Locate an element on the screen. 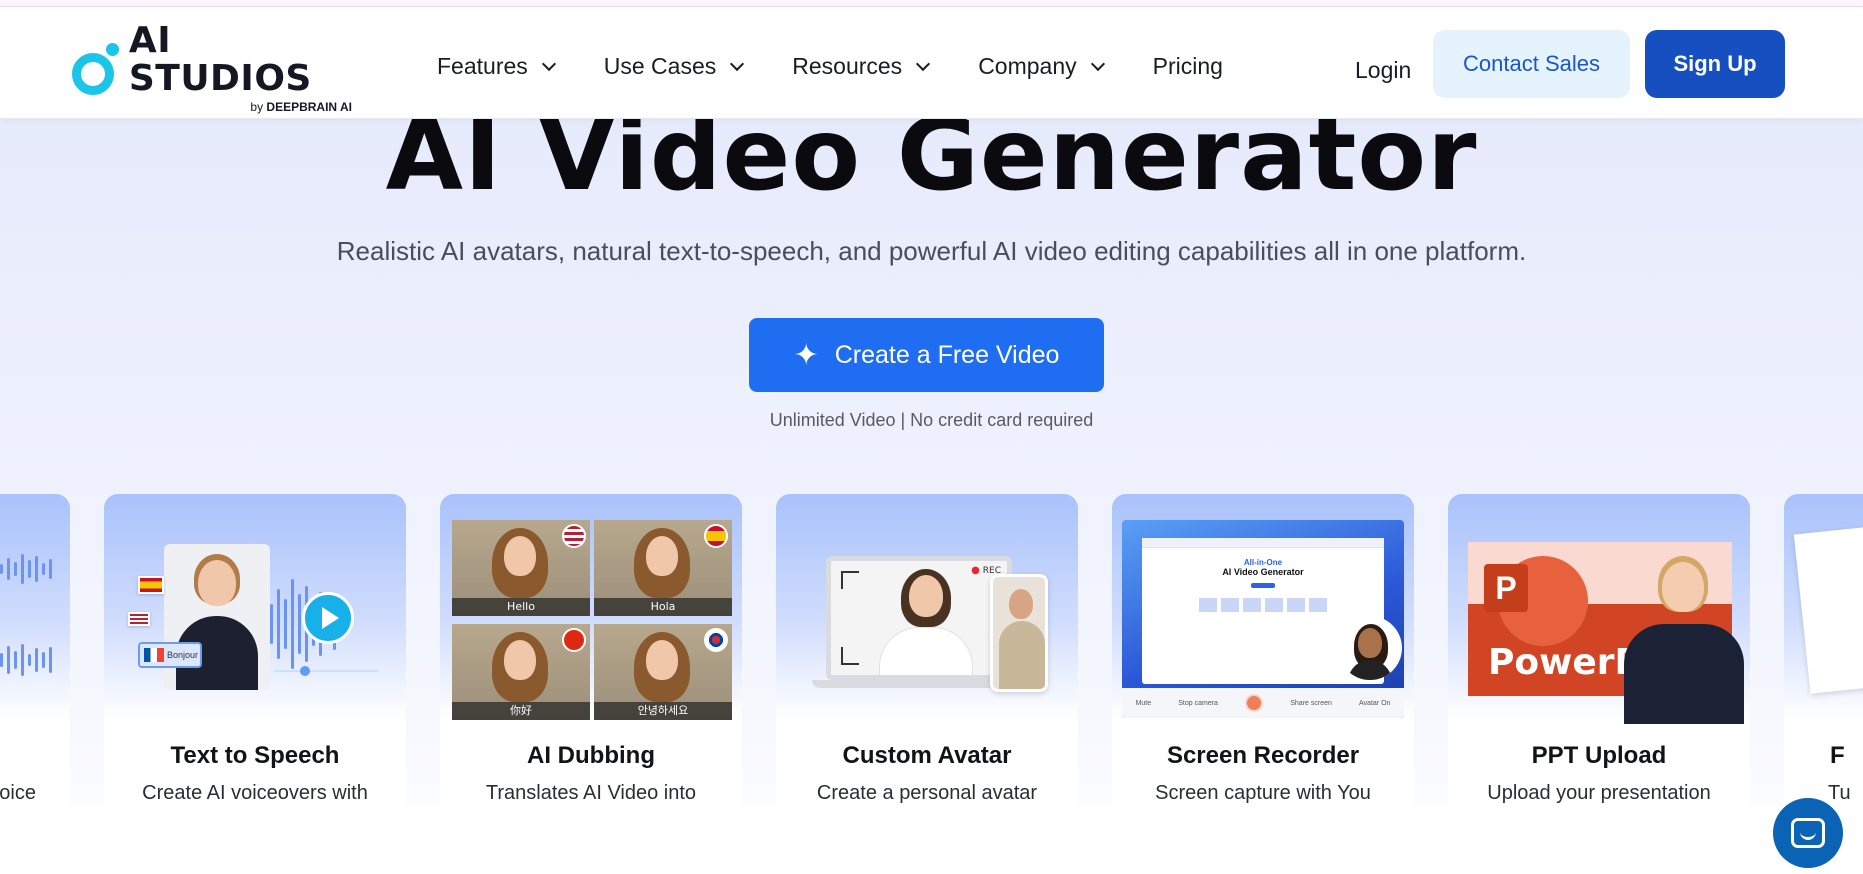 The width and height of the screenshot is (1863, 874). chat-icon is located at coordinates (1808, 833).